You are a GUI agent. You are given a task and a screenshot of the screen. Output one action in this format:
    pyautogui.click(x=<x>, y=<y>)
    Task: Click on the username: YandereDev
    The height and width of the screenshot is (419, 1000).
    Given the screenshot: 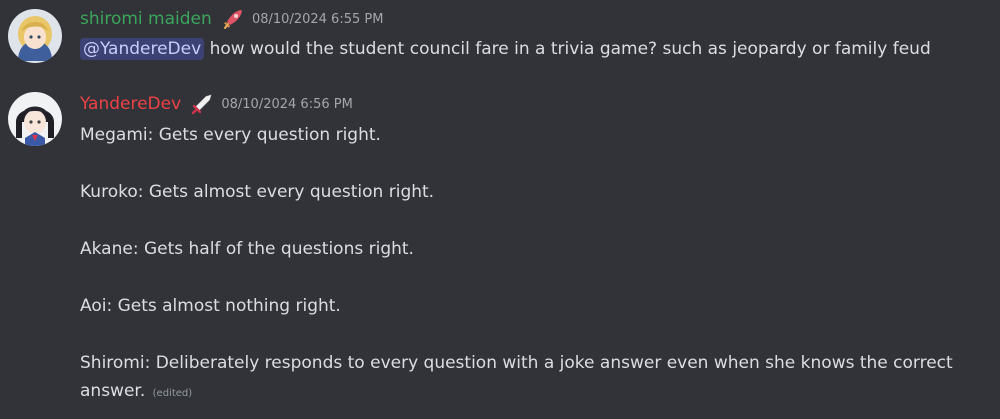 What is the action you would take?
    pyautogui.click(x=130, y=104)
    